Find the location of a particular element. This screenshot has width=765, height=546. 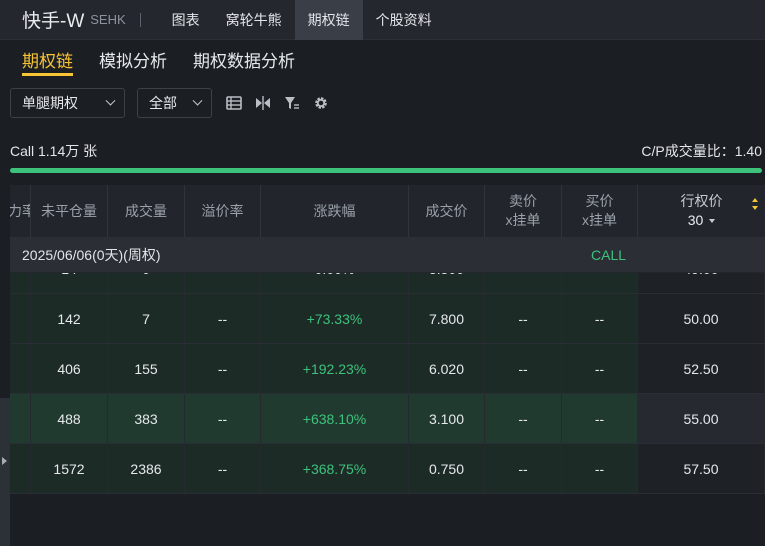

last-price: 6.020 is located at coordinates (447, 368).